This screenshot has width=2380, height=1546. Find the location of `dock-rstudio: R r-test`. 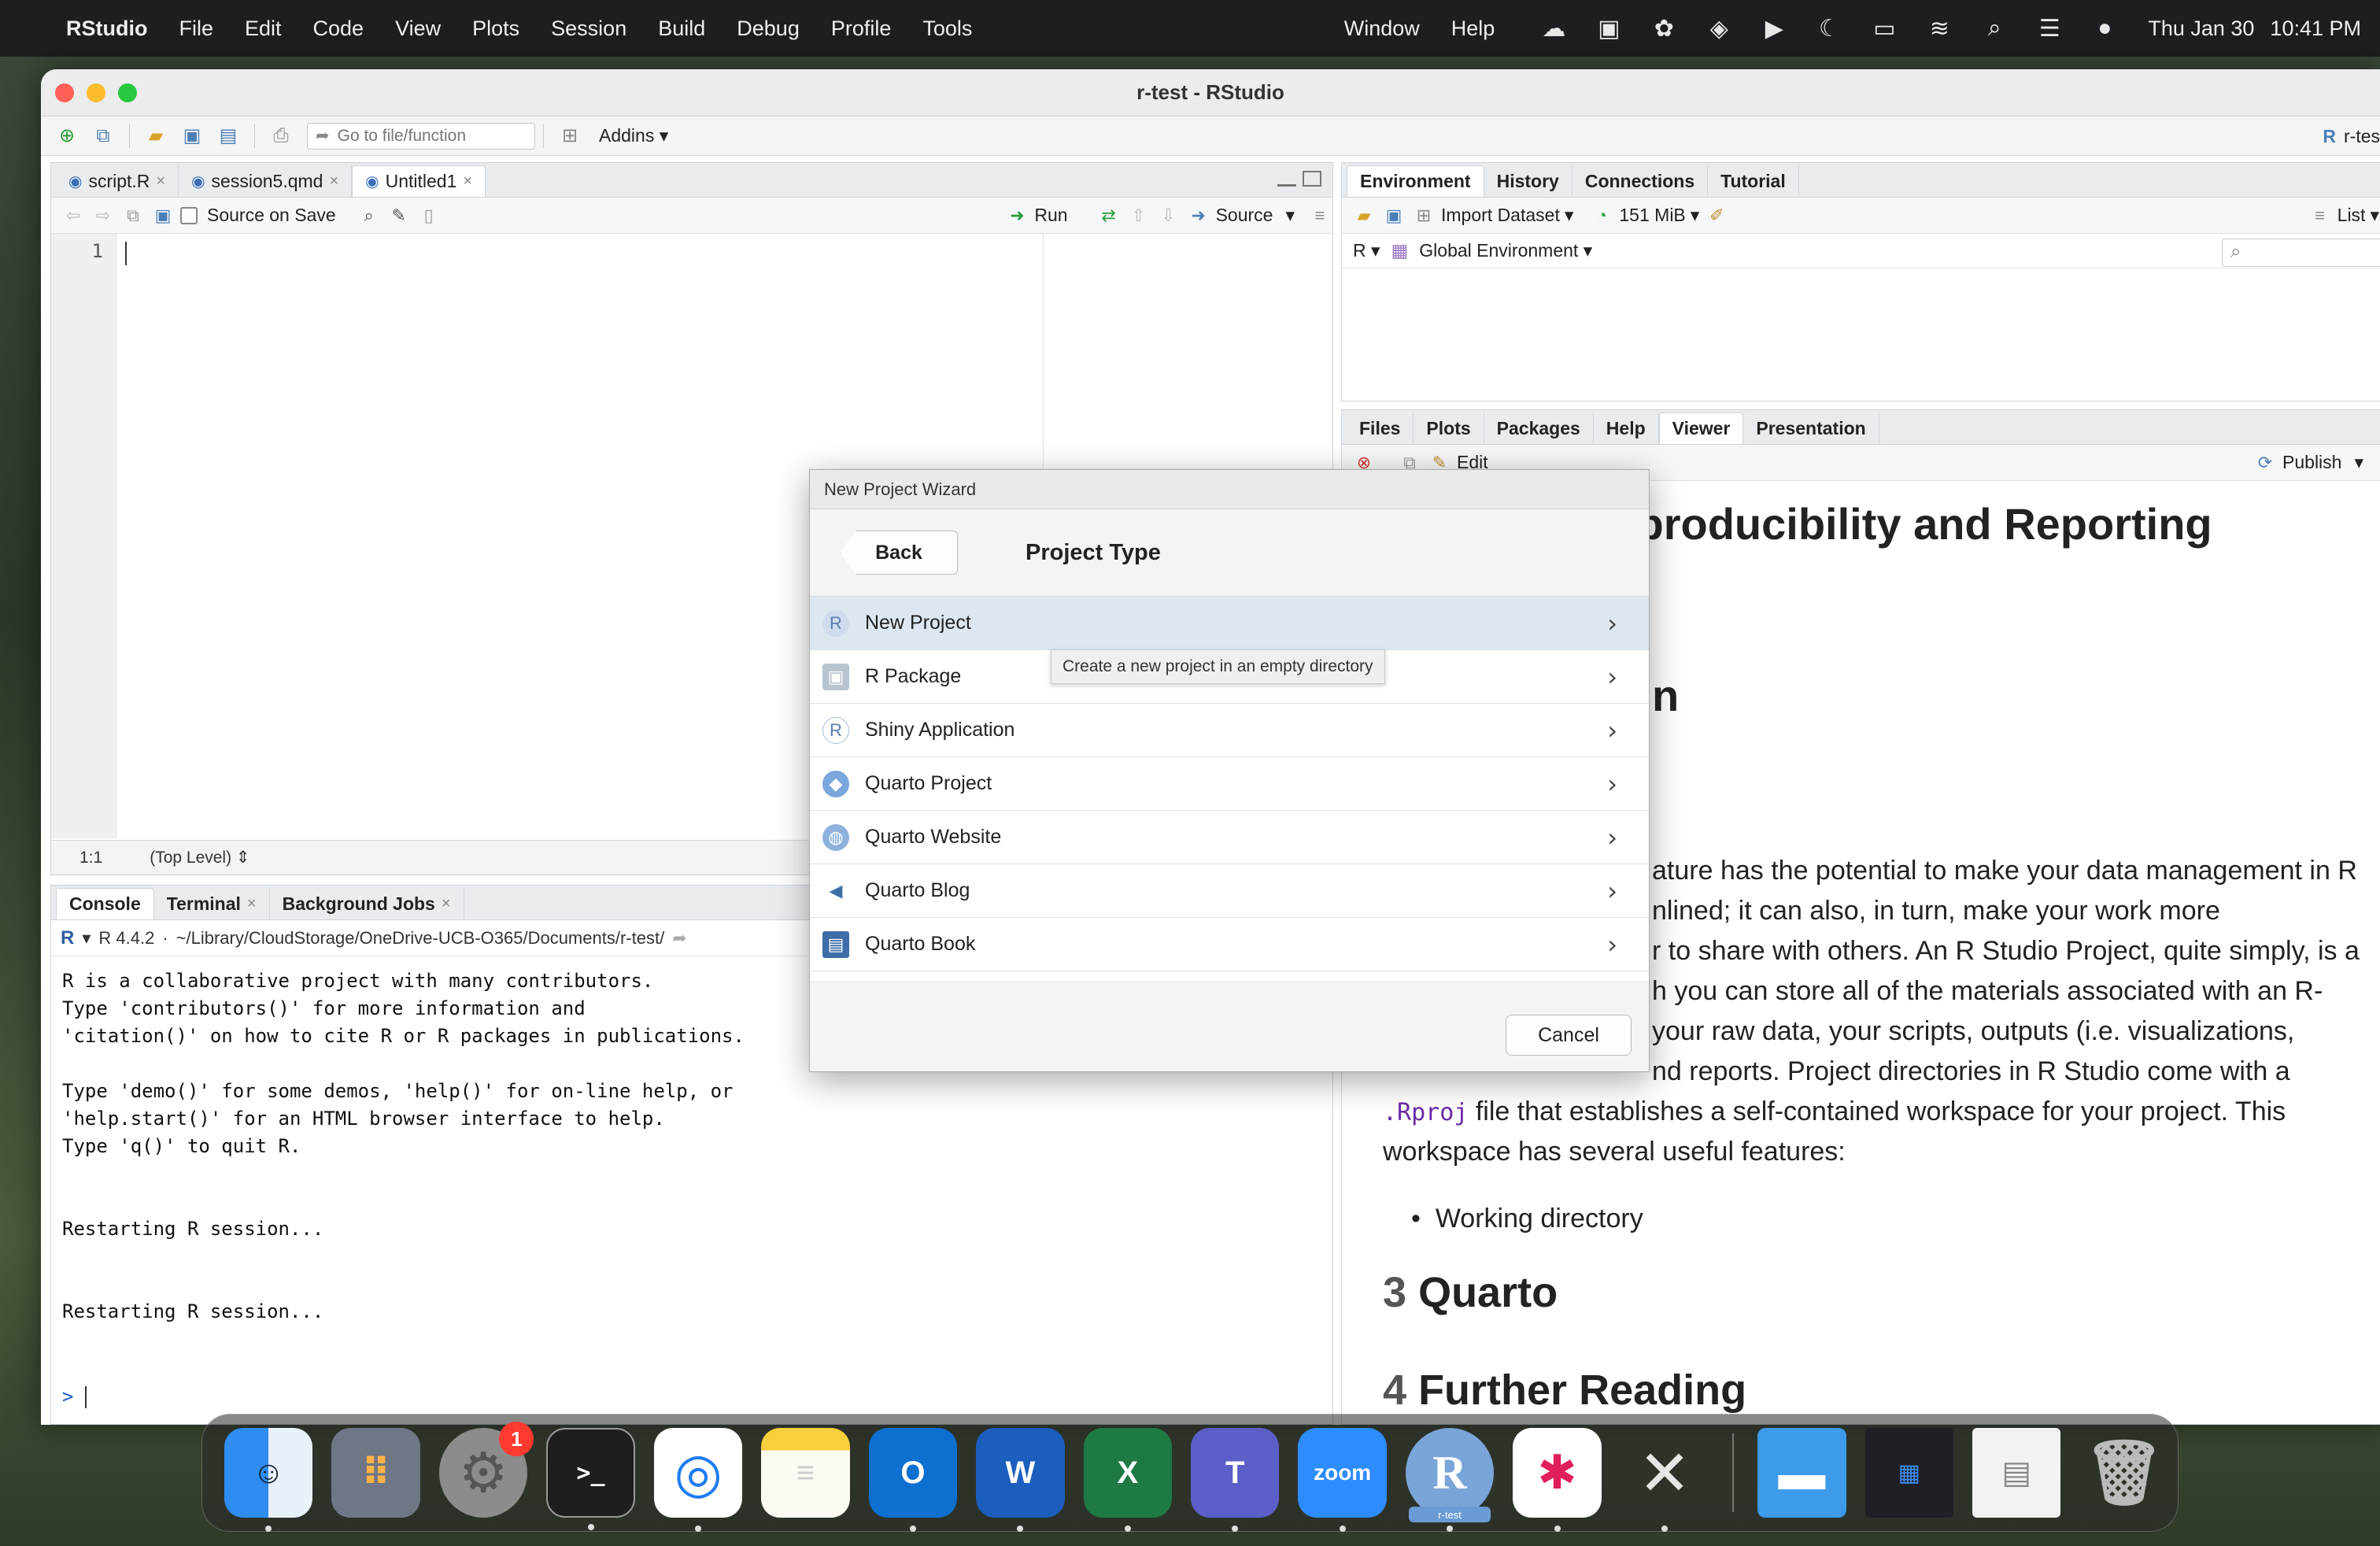

dock-rstudio: R r-test is located at coordinates (1450, 1480).